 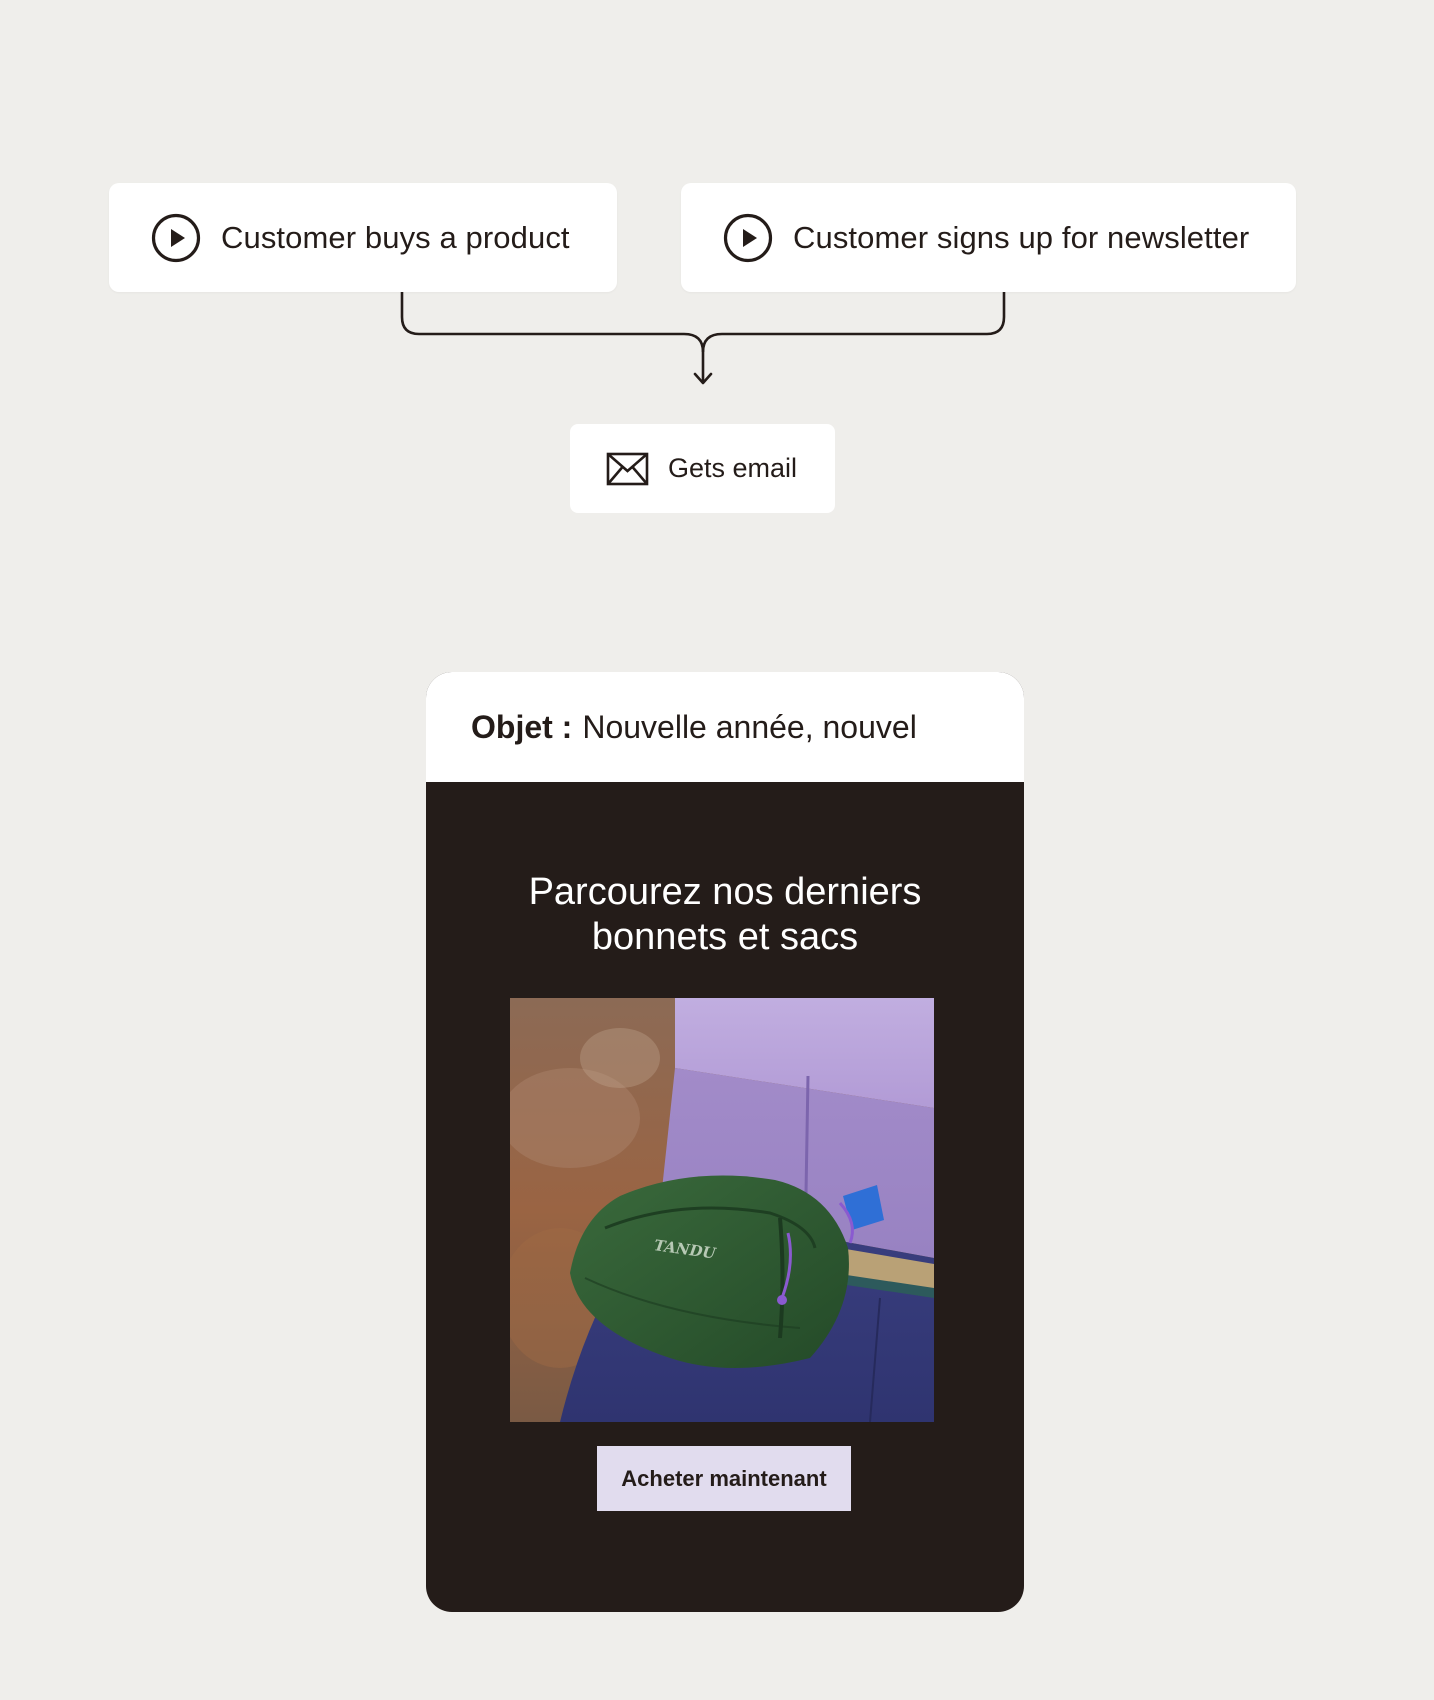 I want to click on arrow-down-icon, so click(x=703, y=378).